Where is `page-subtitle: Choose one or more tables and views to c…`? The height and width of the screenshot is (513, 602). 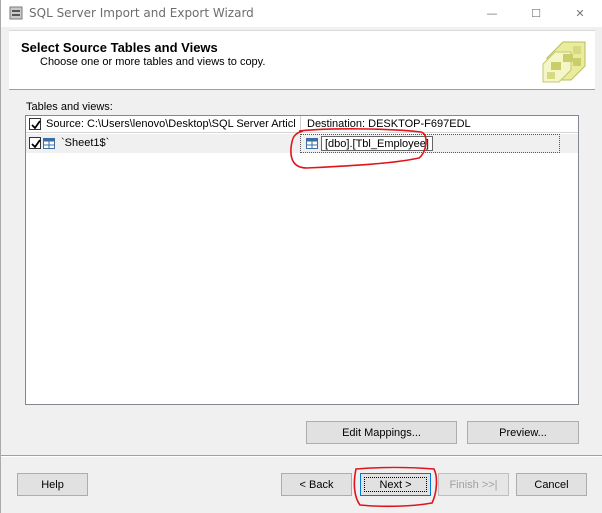 page-subtitle: Choose one or more tables and views to c… is located at coordinates (153, 62).